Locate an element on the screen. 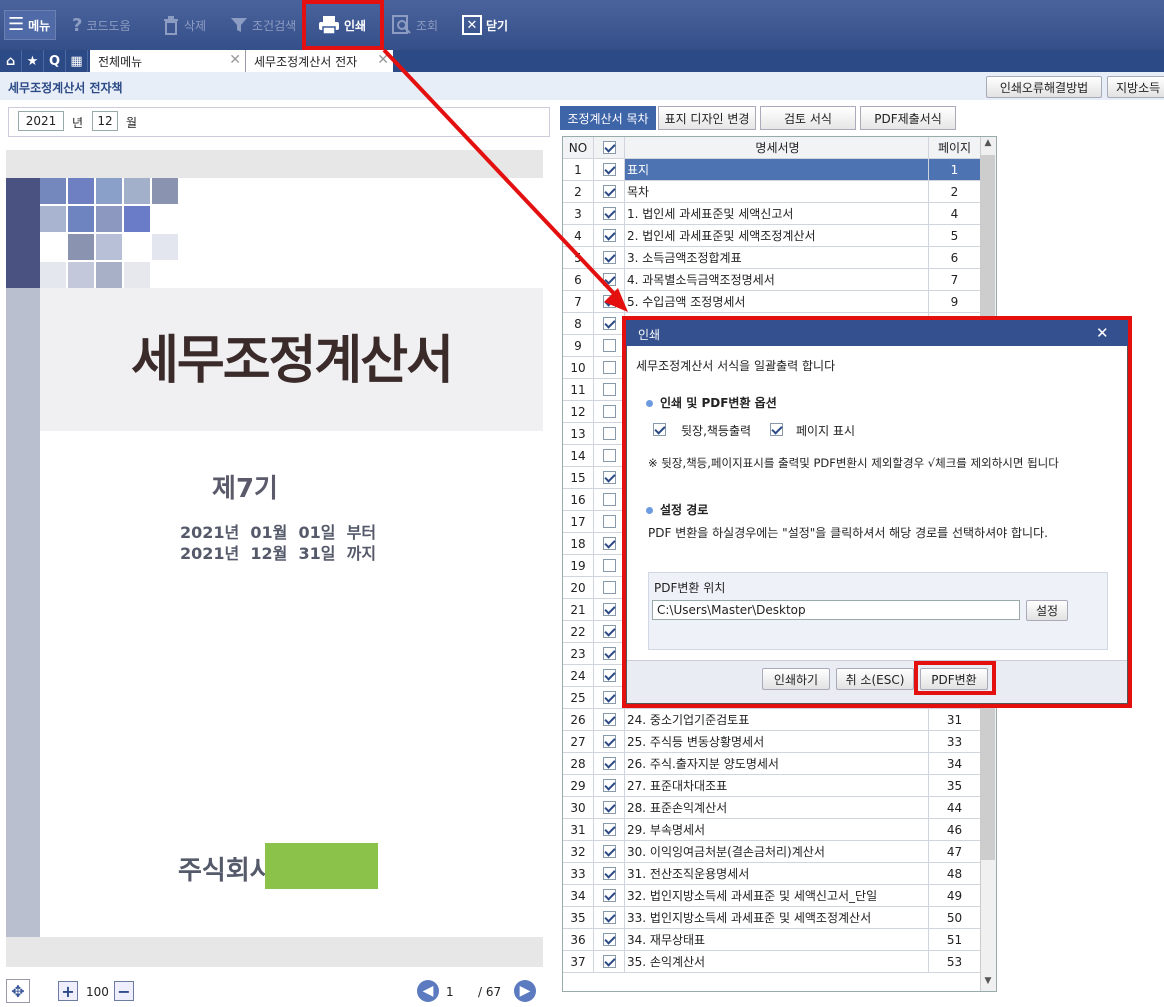  zoom-out-icon: − is located at coordinates (124, 991).